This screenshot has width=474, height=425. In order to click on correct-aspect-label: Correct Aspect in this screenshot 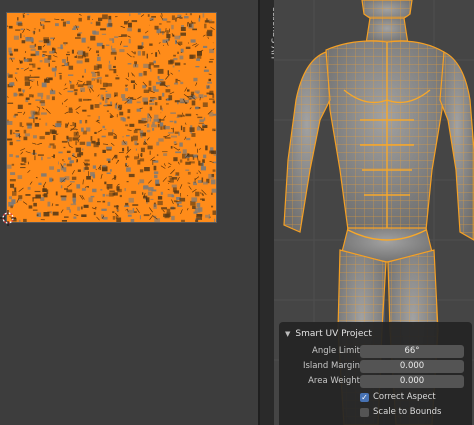, I will do `click(404, 397)`.